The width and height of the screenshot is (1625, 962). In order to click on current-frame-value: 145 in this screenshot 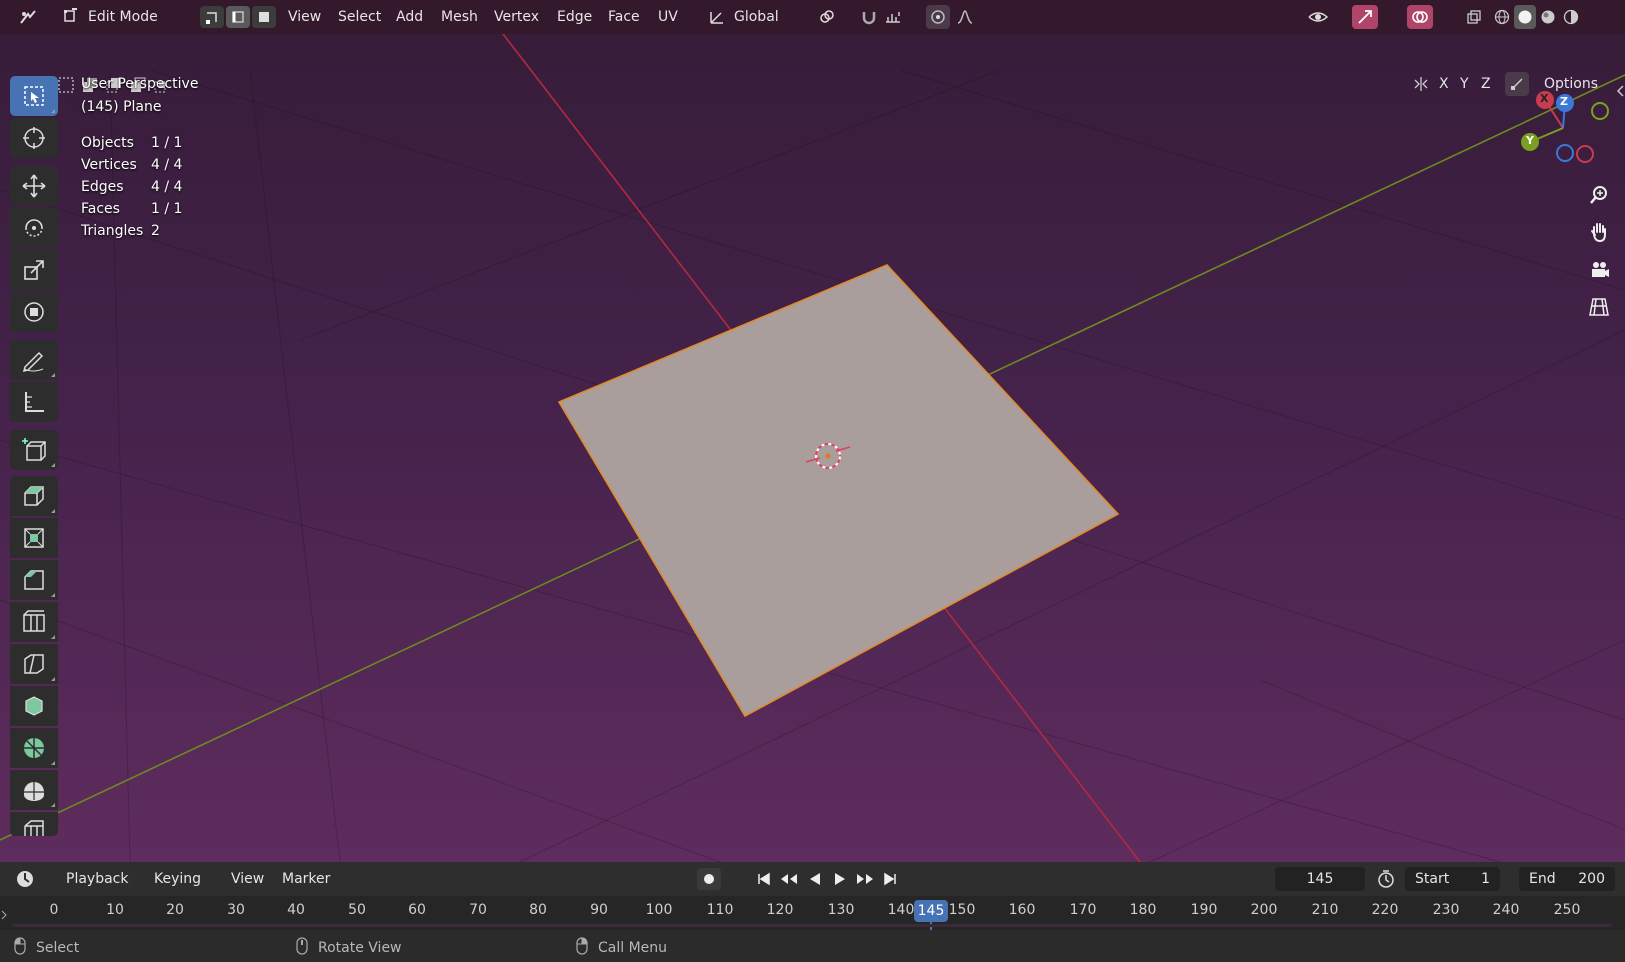, I will do `click(1320, 879)`.